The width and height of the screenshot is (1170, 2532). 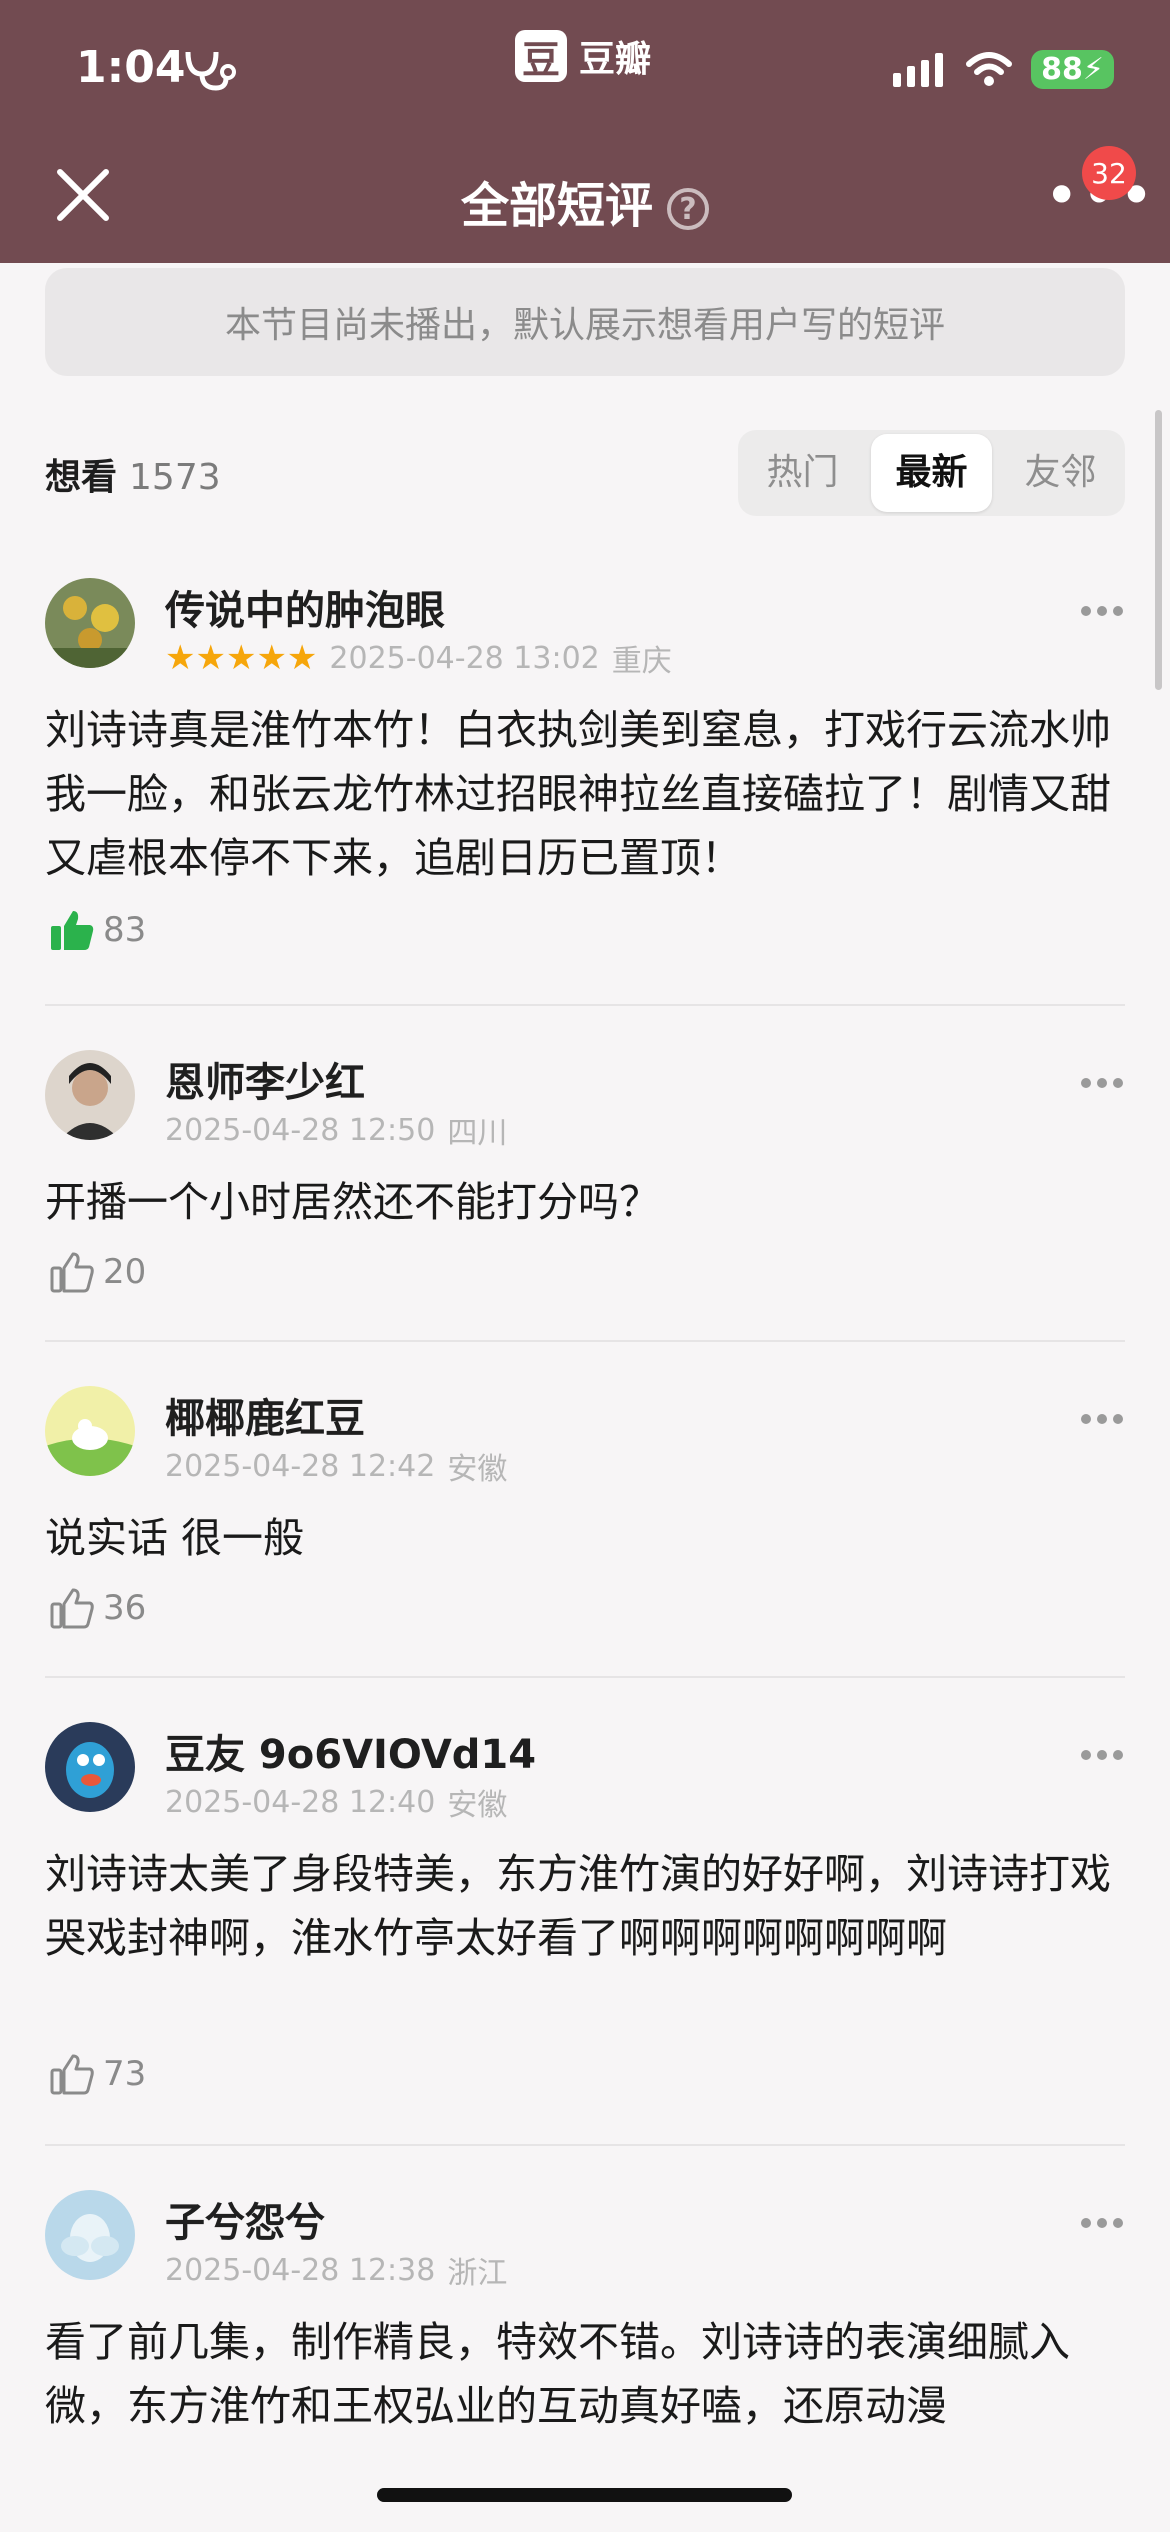 What do you see at coordinates (81, 477) in the screenshot?
I see `count-label: 想看` at bounding box center [81, 477].